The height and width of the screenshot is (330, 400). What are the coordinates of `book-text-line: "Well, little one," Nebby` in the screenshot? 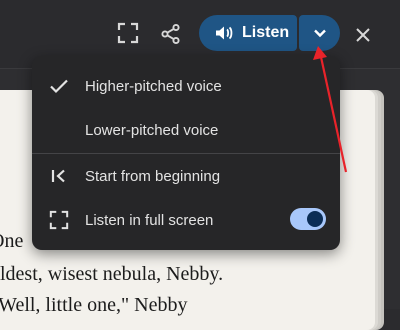 It's located at (94, 305).